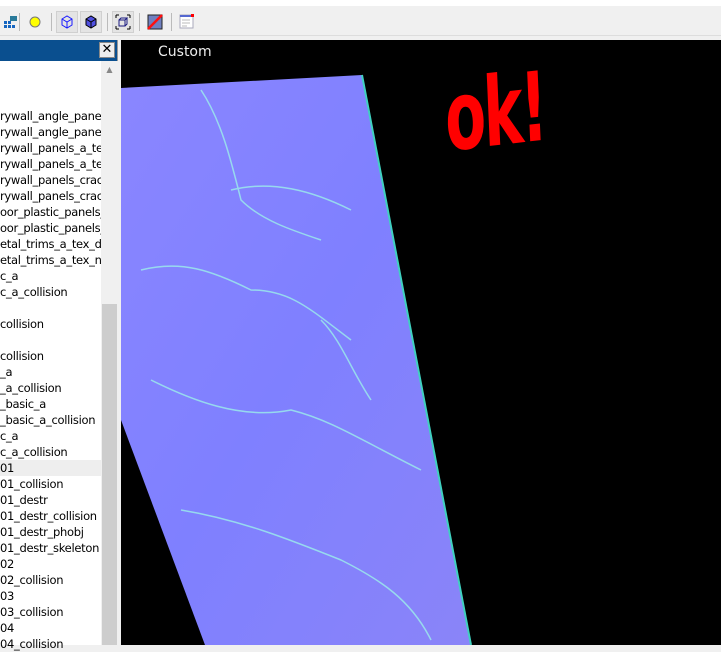  What do you see at coordinates (50, 468) in the screenshot?
I see `list-item: 01` at bounding box center [50, 468].